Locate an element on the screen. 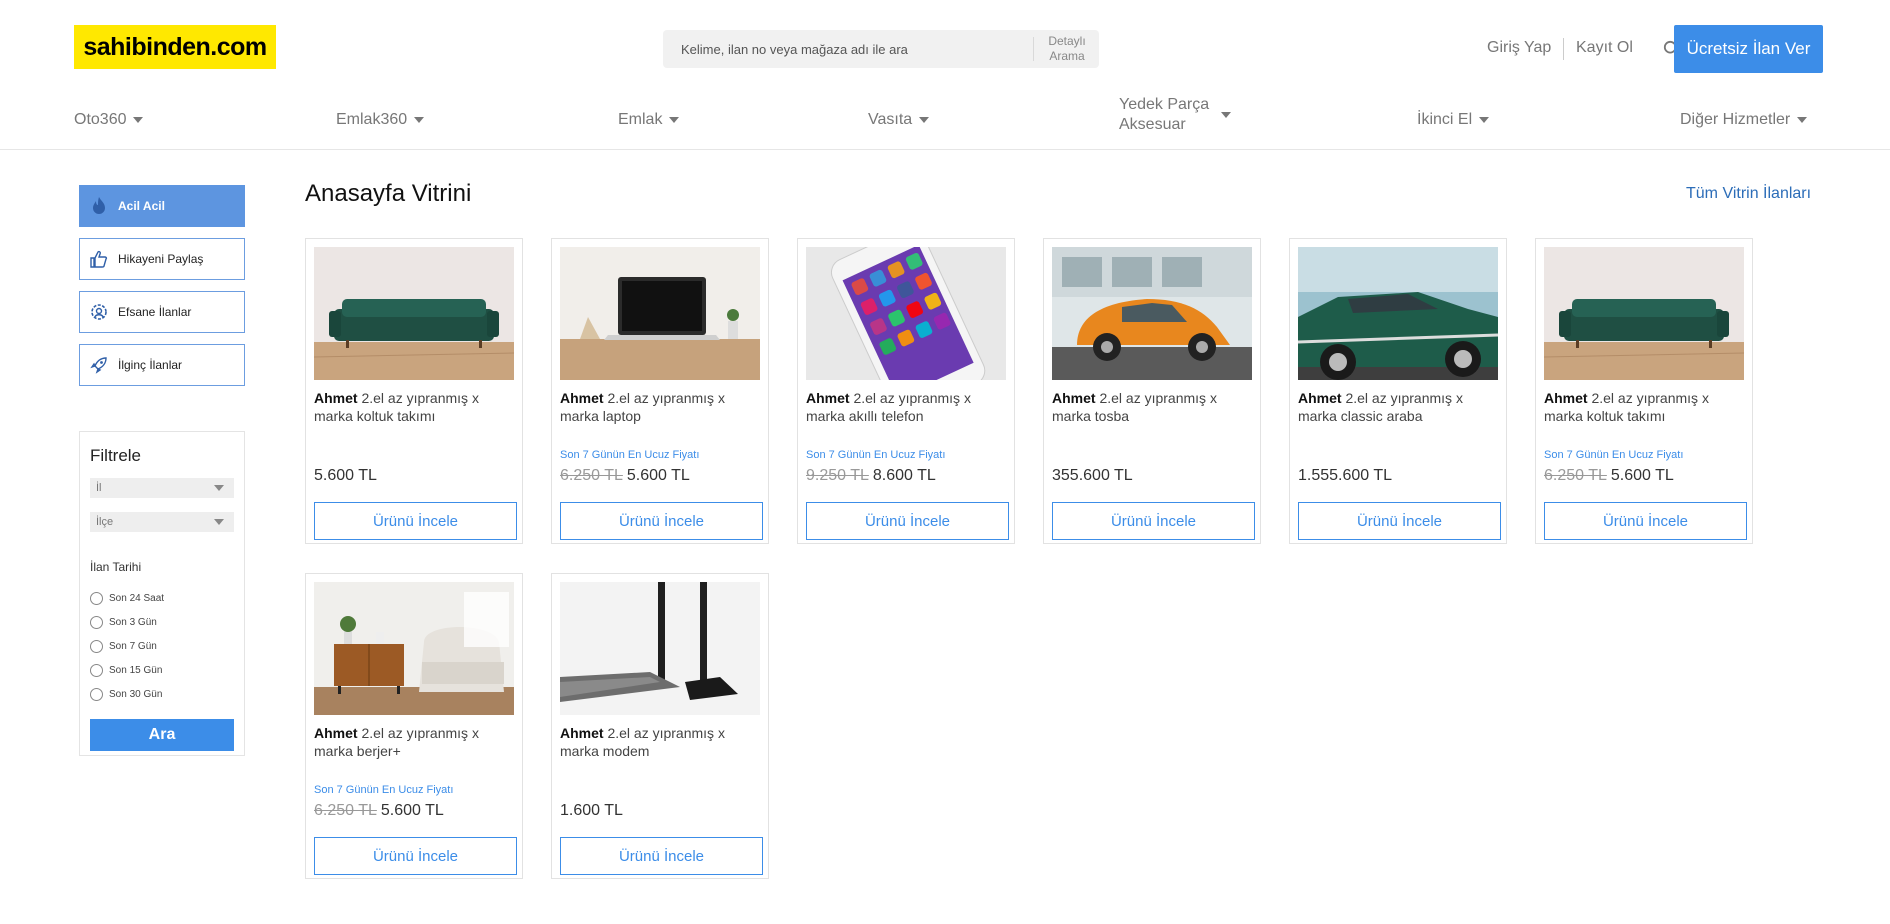 The image size is (1890, 924). search-divider is located at coordinates (1033, 49).